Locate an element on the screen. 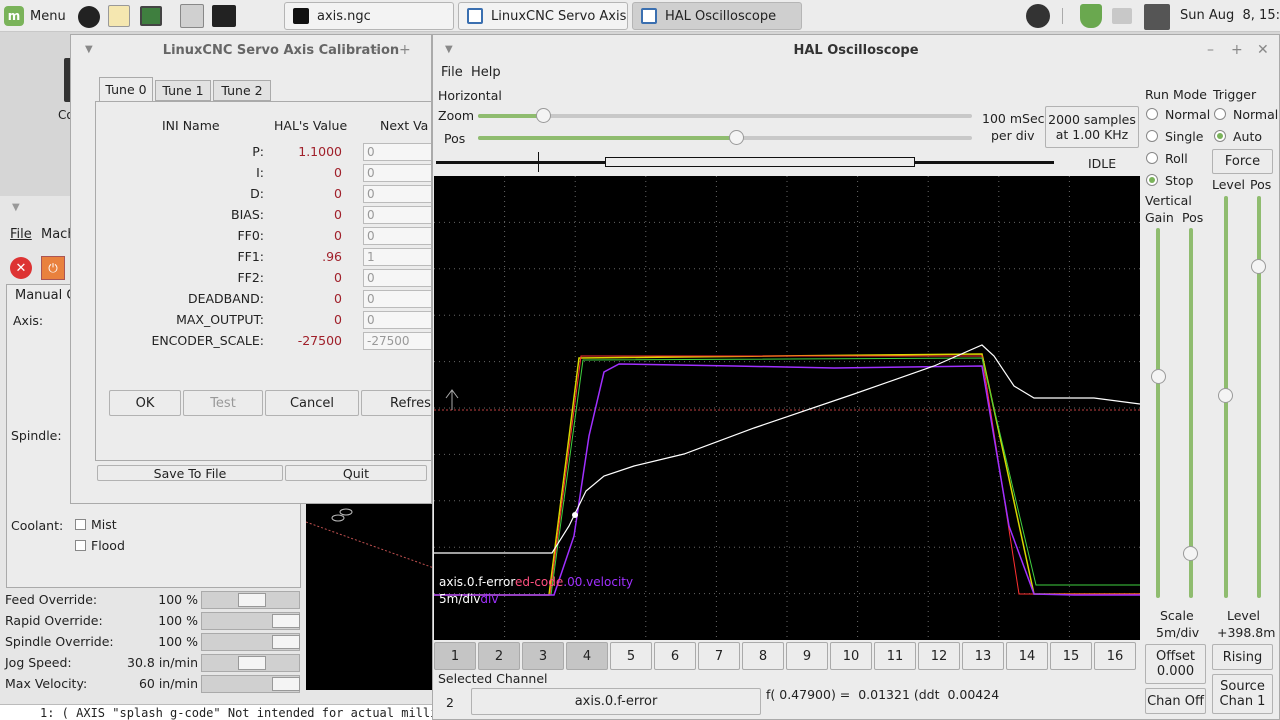 This screenshot has height=720, width=1280. cancel-button: Cancel is located at coordinates (312, 403).